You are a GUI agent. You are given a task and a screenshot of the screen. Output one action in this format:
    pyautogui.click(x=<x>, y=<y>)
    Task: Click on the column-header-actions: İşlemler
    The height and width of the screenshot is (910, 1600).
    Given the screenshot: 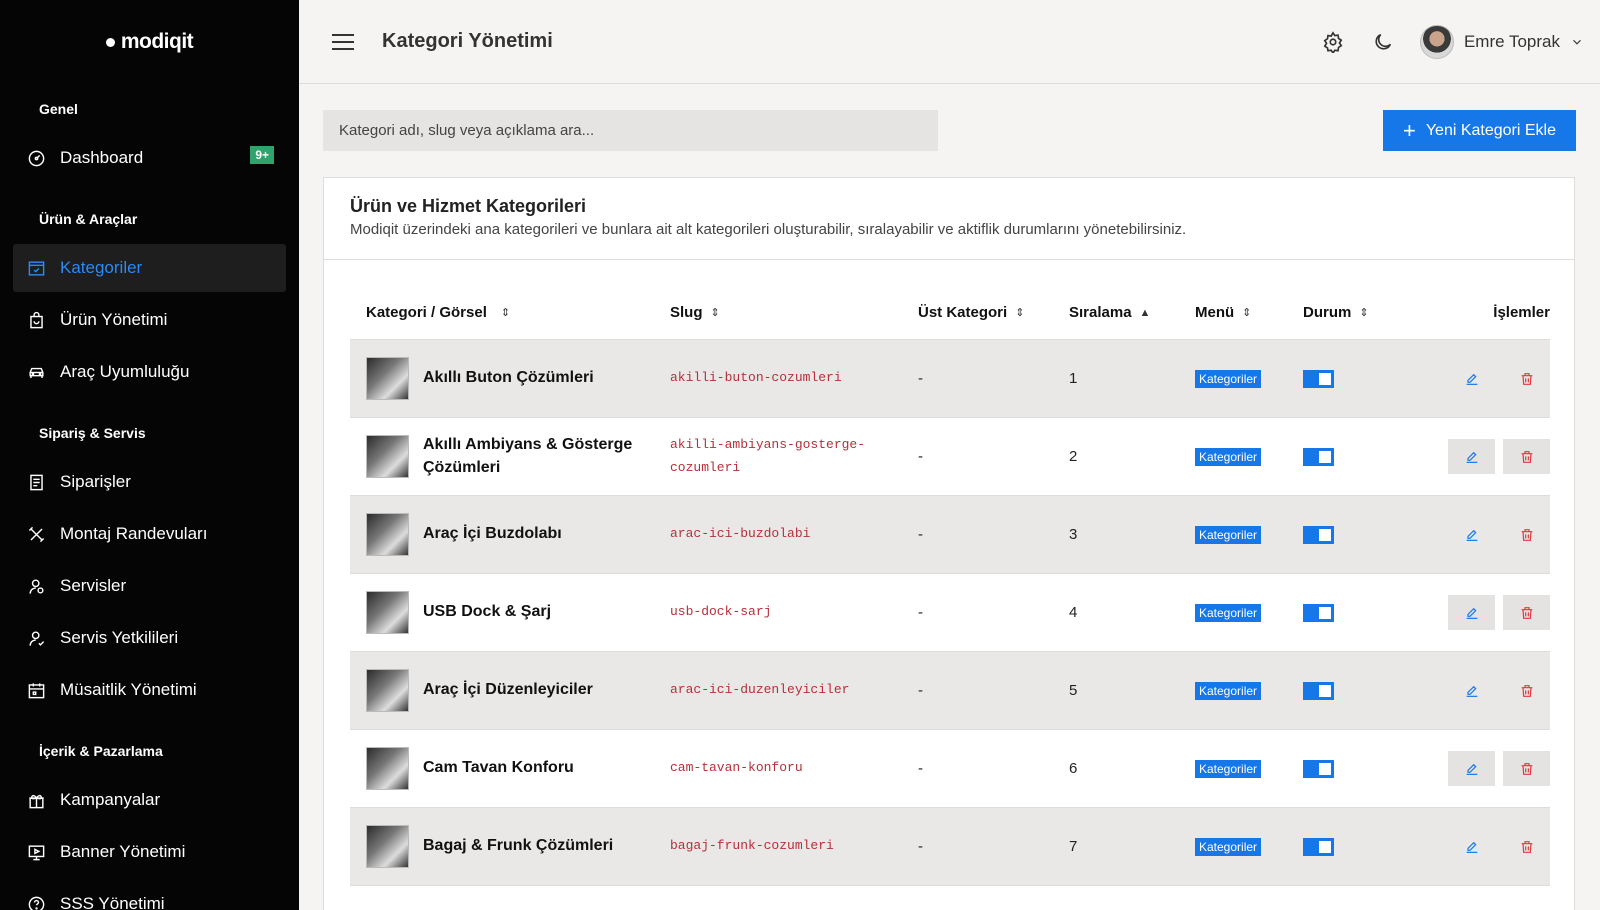 What is the action you would take?
    pyautogui.click(x=1491, y=312)
    